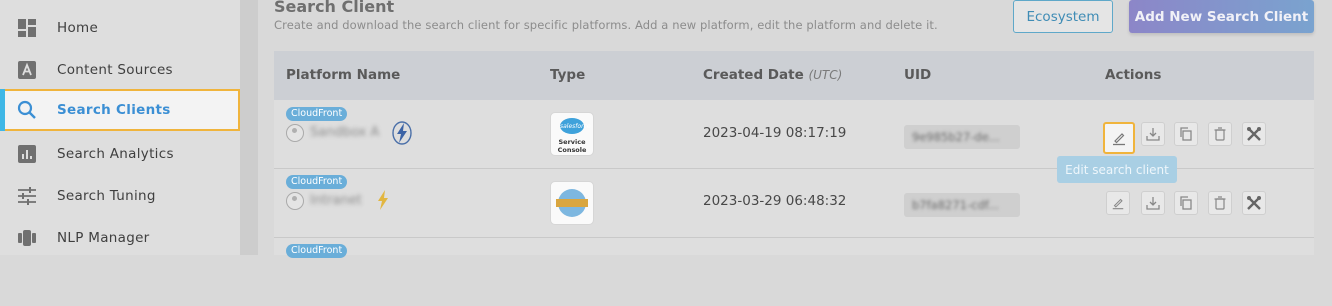 Image resolution: width=1332 pixels, height=306 pixels. What do you see at coordinates (568, 75) in the screenshot?
I see `column-type: Type` at bounding box center [568, 75].